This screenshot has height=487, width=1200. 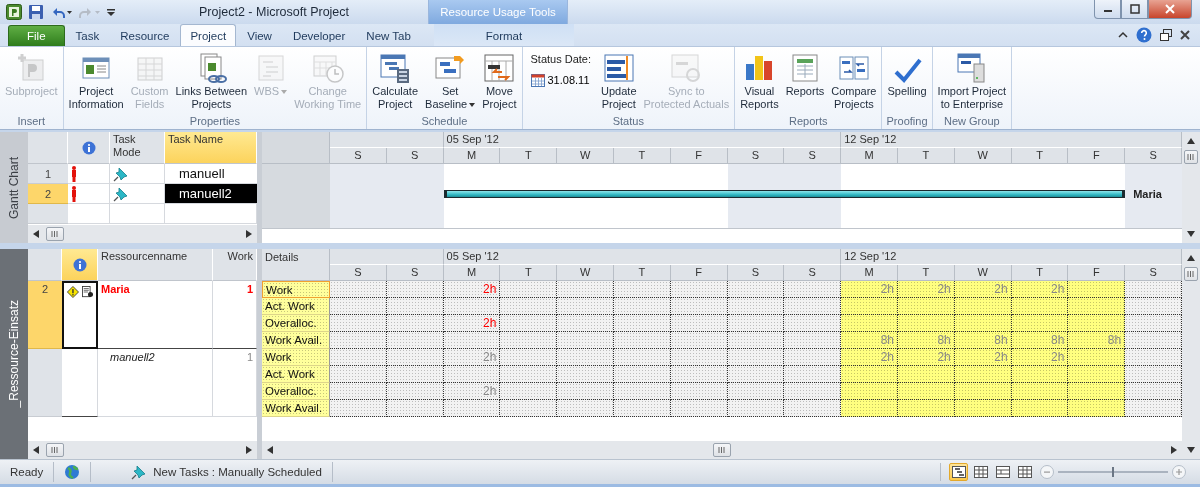 What do you see at coordinates (972, 81) in the screenshot?
I see `ribbon-button: Import Project to Enterprise` at bounding box center [972, 81].